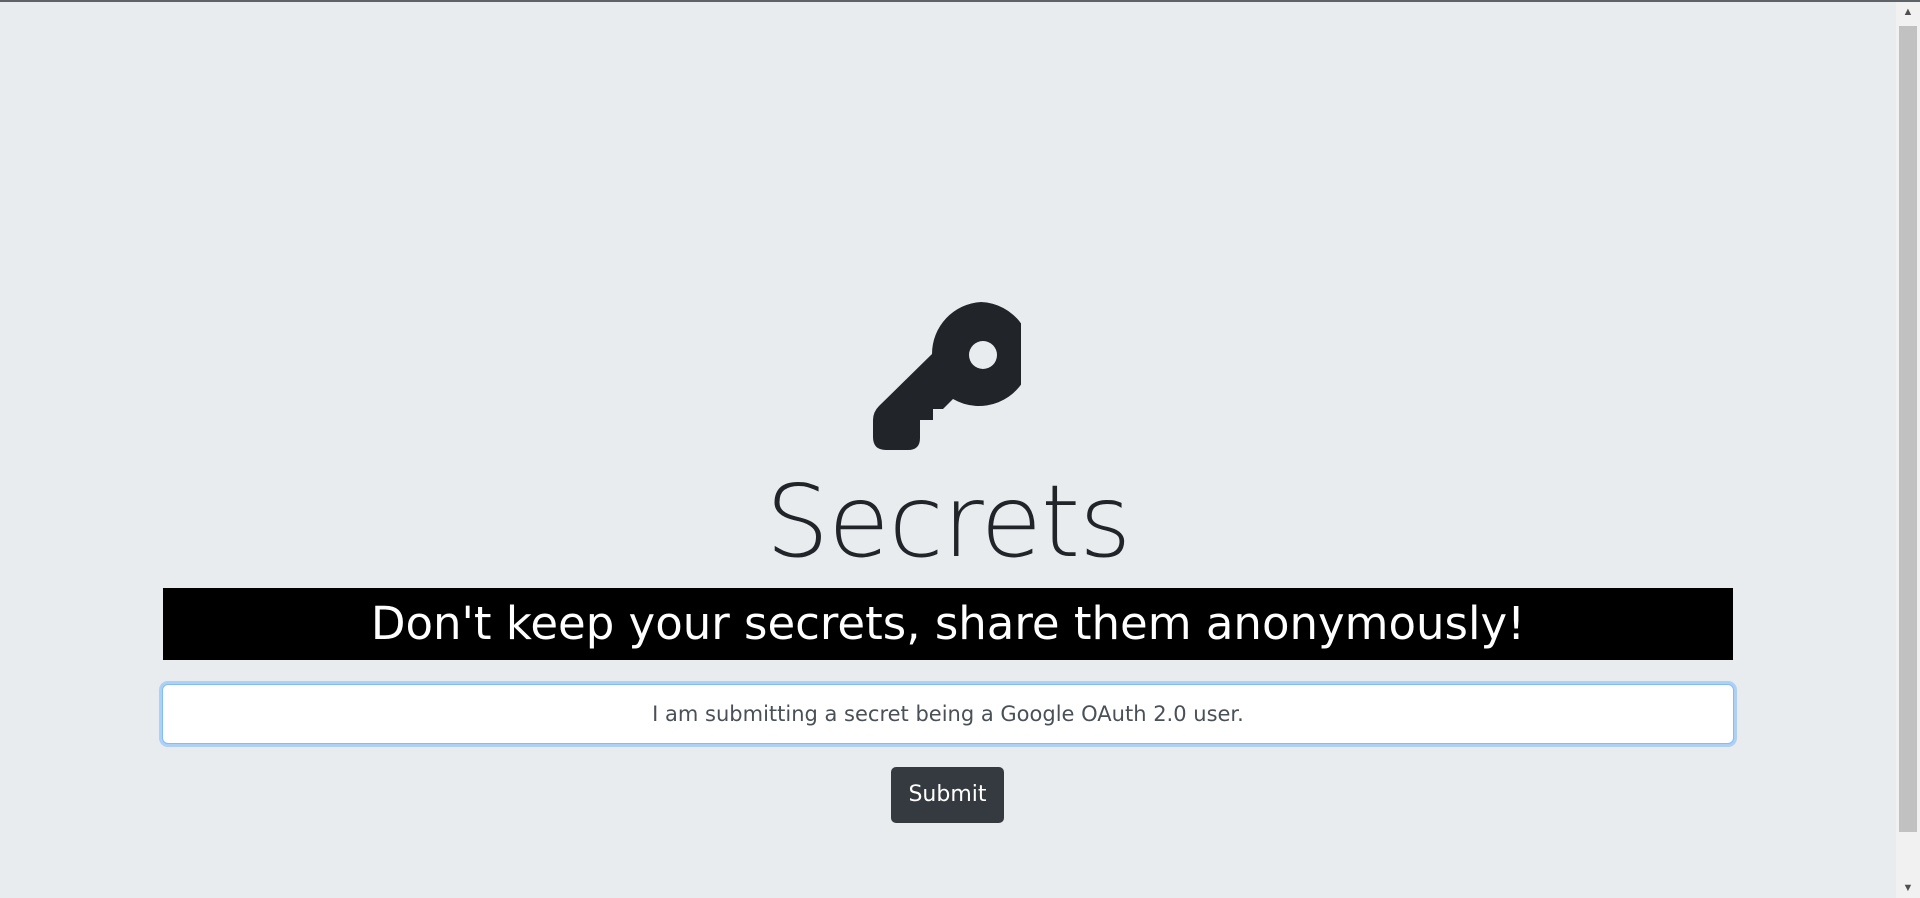 This screenshot has height=898, width=1920. I want to click on page-title: Secrets, so click(948, 521).